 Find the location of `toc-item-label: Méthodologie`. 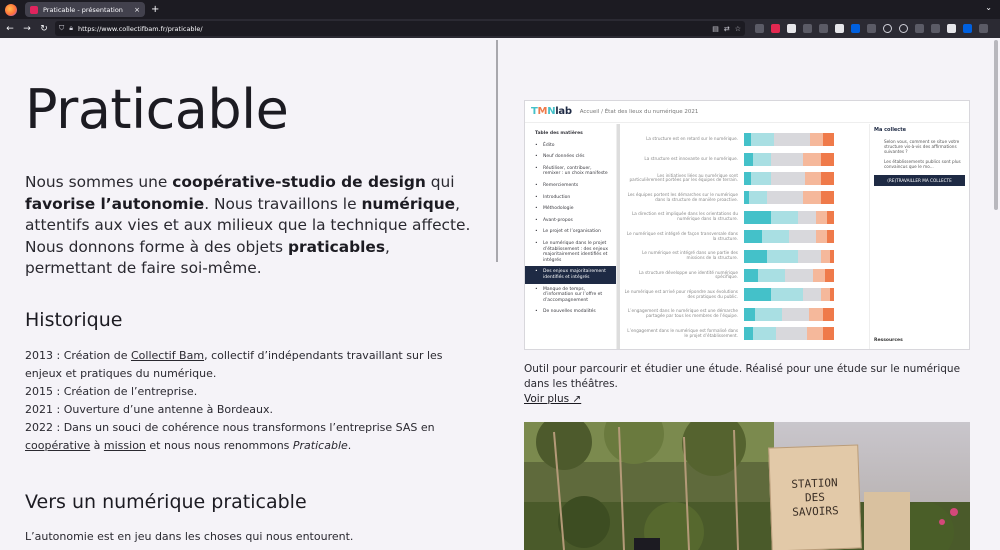

toc-item-label: Méthodologie is located at coordinates (558, 209).